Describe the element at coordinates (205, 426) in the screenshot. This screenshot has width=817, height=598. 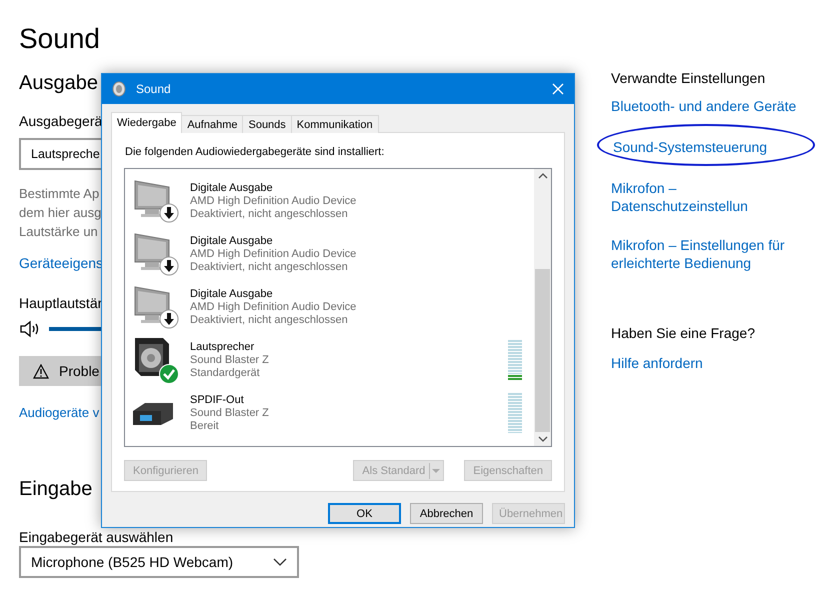
I see `device-status: Bereit` at that location.